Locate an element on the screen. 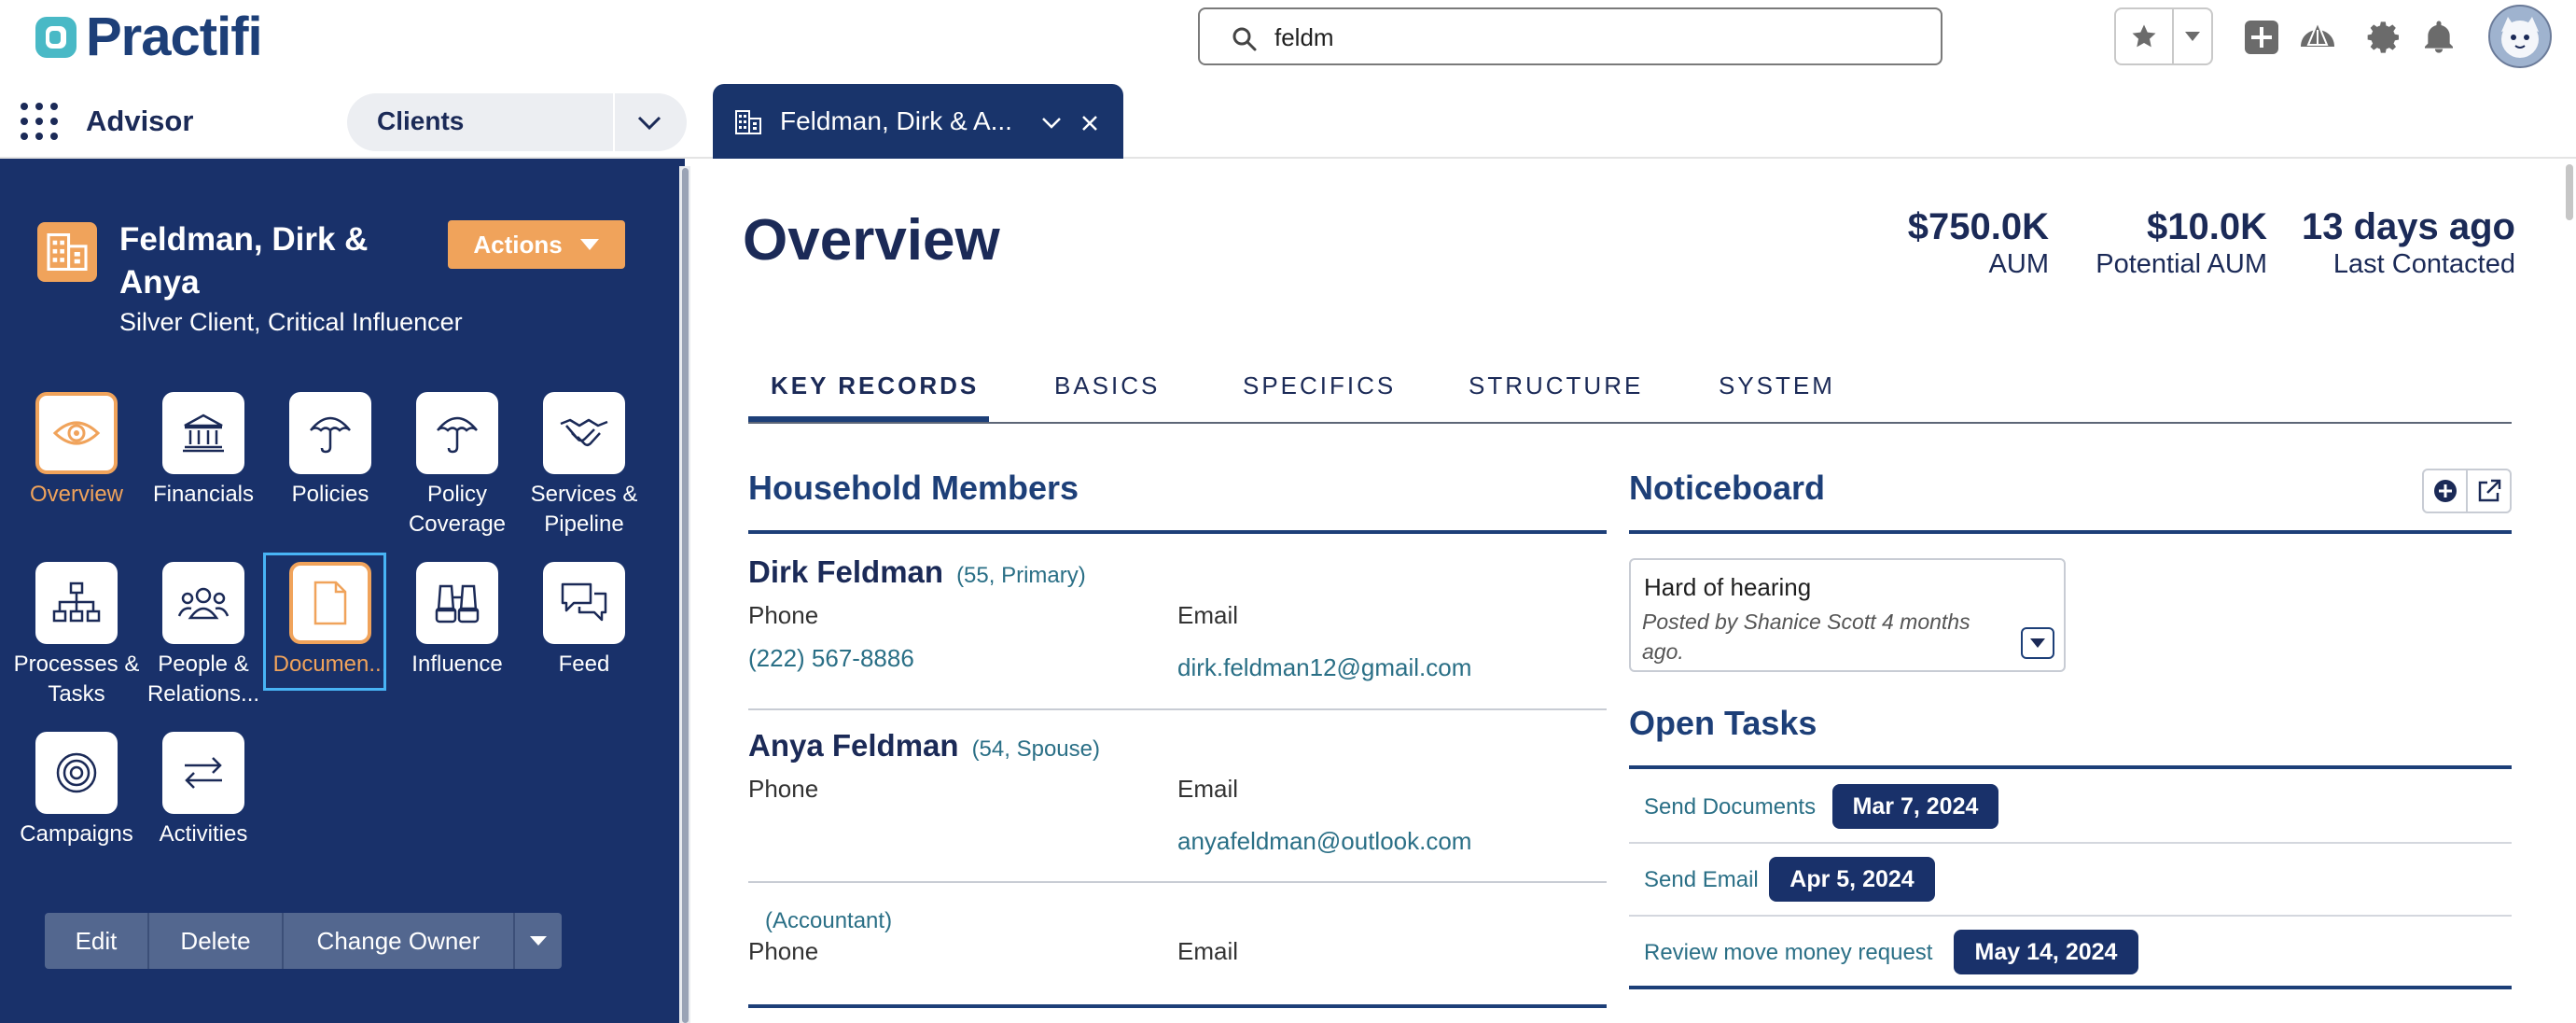 Image resolution: width=2576 pixels, height=1023 pixels. notice-title: Hard of hearing is located at coordinates (1728, 587).